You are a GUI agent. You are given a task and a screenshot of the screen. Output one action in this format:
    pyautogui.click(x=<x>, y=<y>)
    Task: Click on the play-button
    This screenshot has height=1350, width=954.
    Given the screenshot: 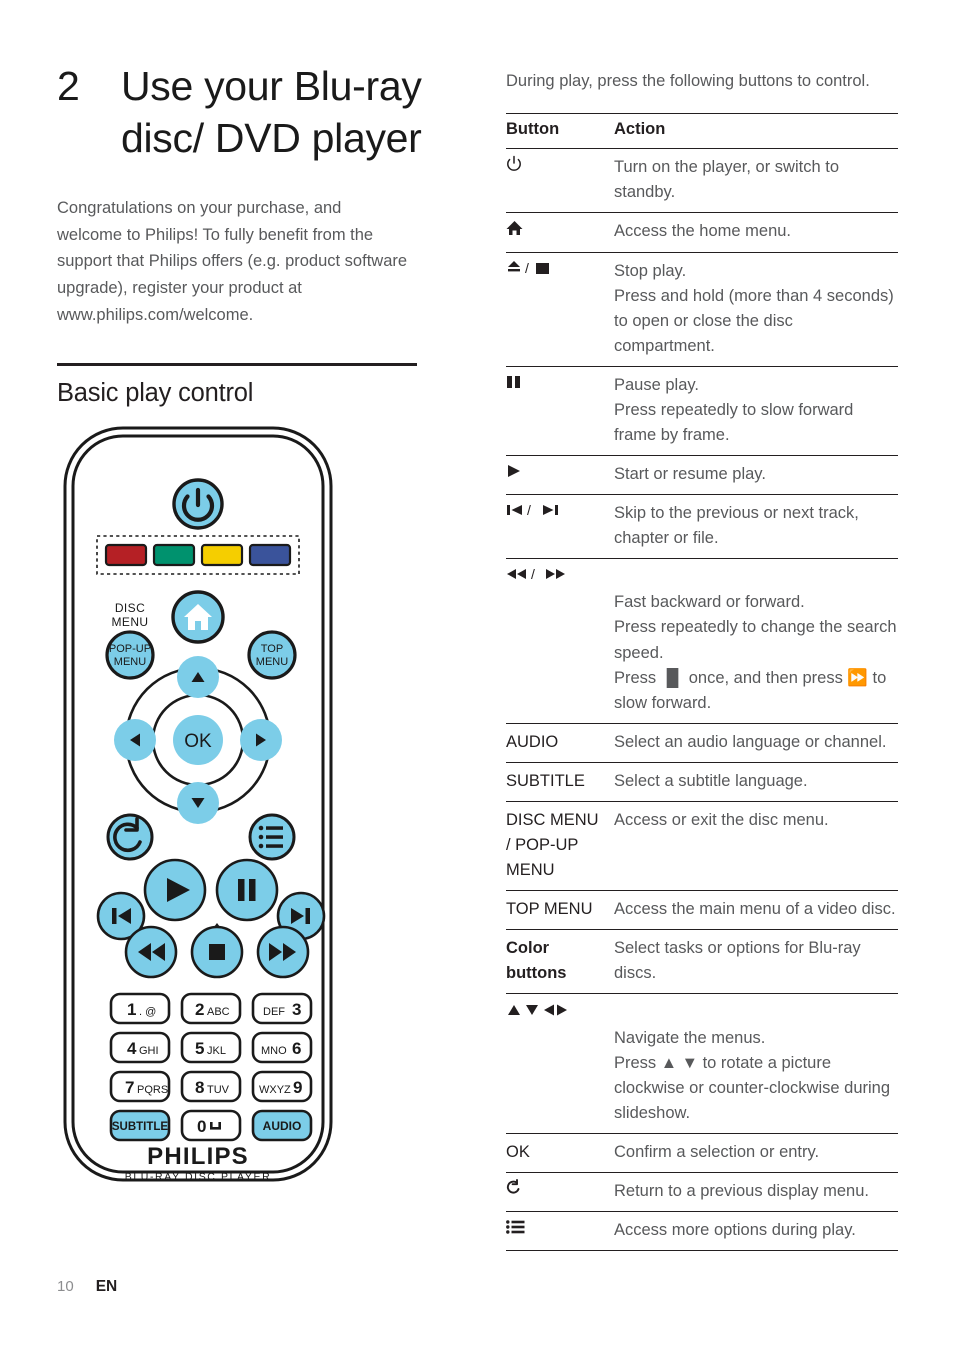 What is the action you would take?
    pyautogui.click(x=175, y=890)
    